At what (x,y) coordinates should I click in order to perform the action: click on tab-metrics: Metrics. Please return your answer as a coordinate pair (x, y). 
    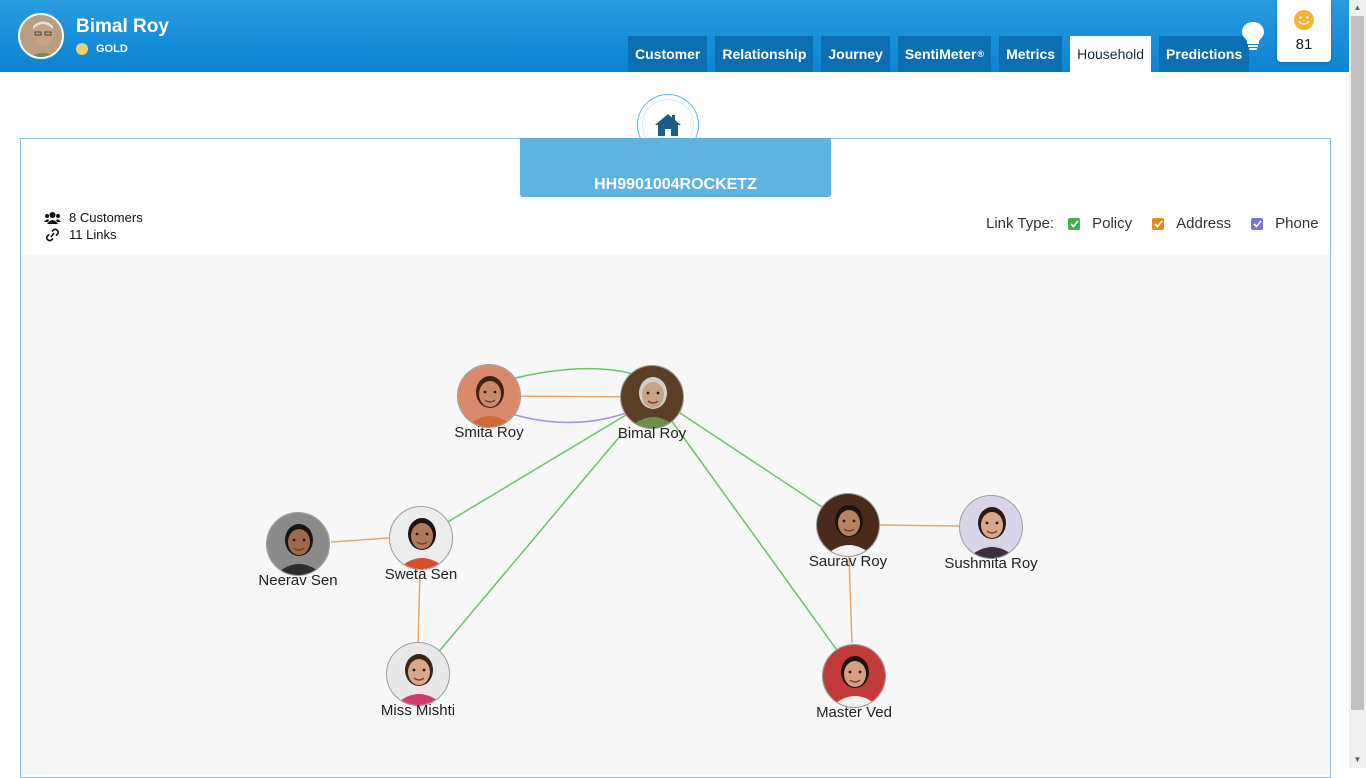
    Looking at the image, I should click on (1031, 54).